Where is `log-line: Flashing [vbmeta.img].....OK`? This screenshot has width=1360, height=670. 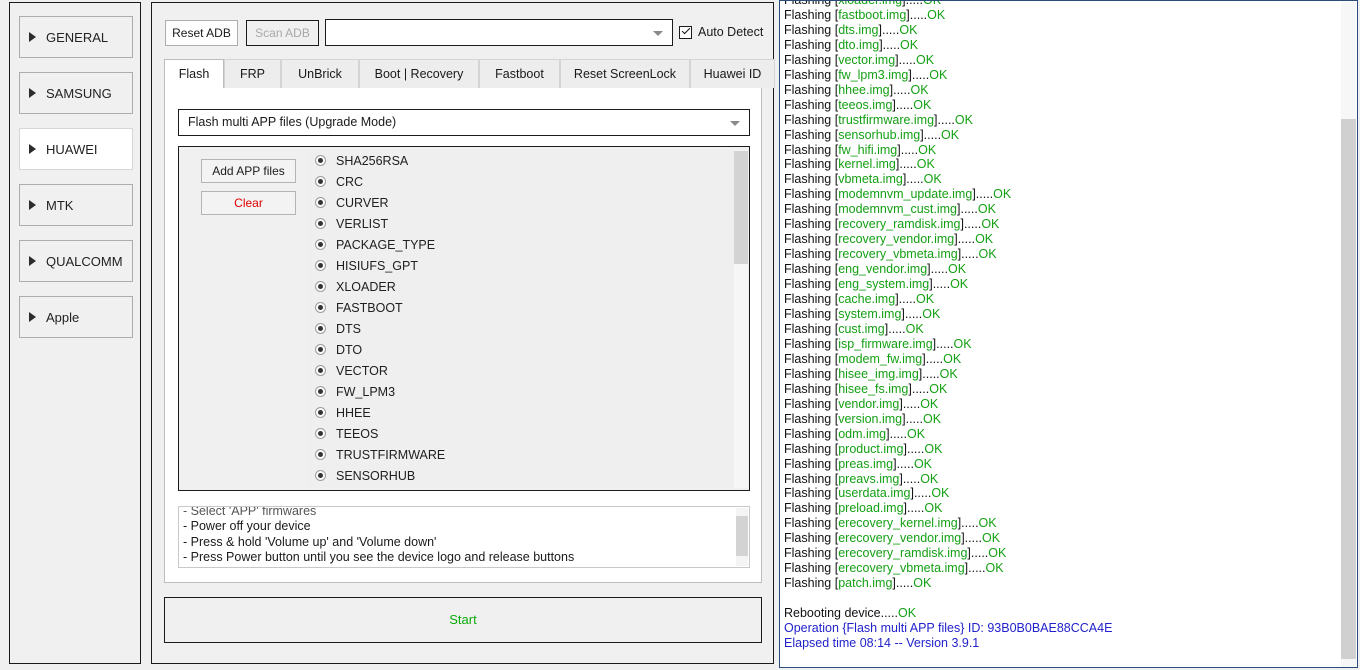
log-line: Flashing [vbmeta.img].....OK is located at coordinates (1056, 179).